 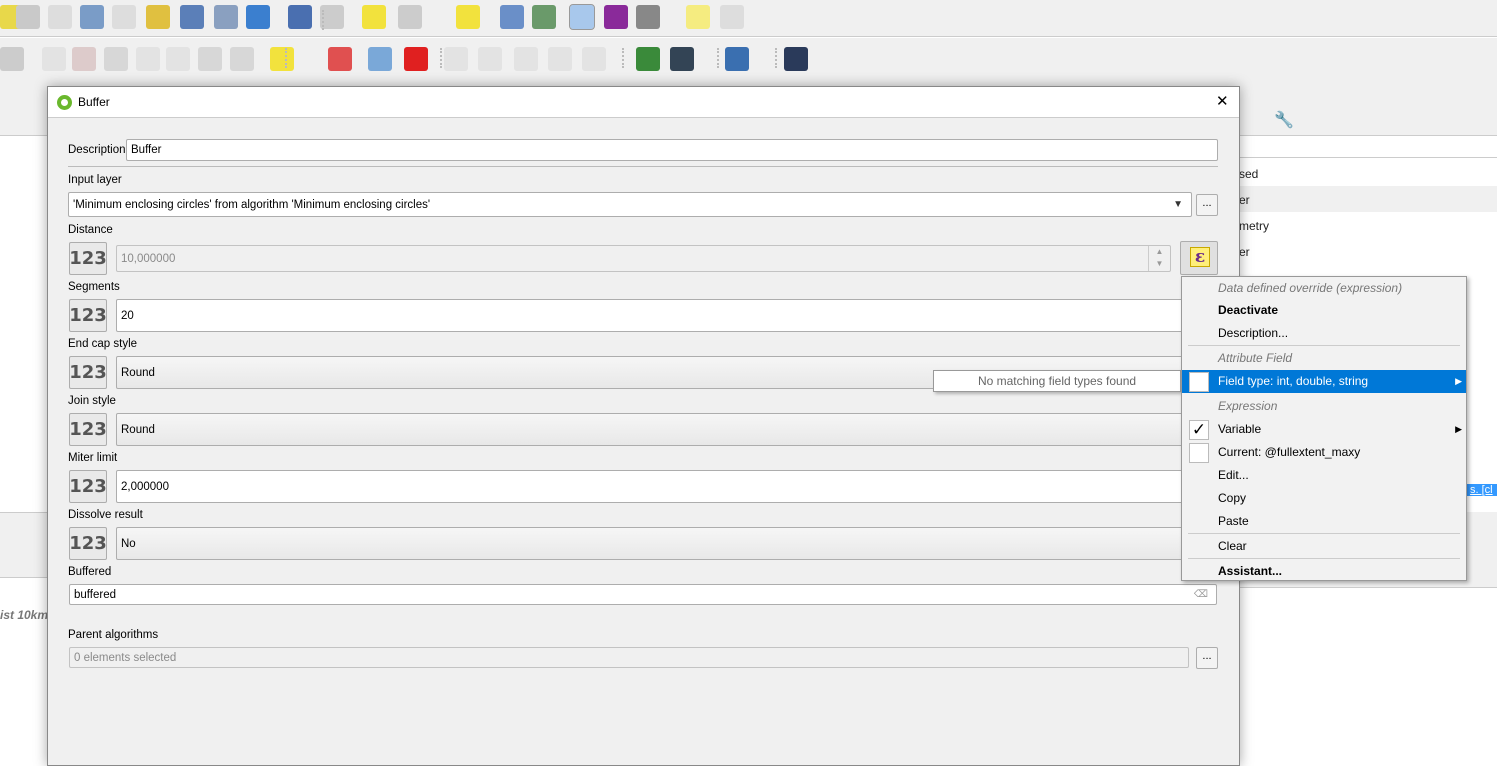 What do you see at coordinates (1324, 546) in the screenshot?
I see `menu-item-clear: Clear` at bounding box center [1324, 546].